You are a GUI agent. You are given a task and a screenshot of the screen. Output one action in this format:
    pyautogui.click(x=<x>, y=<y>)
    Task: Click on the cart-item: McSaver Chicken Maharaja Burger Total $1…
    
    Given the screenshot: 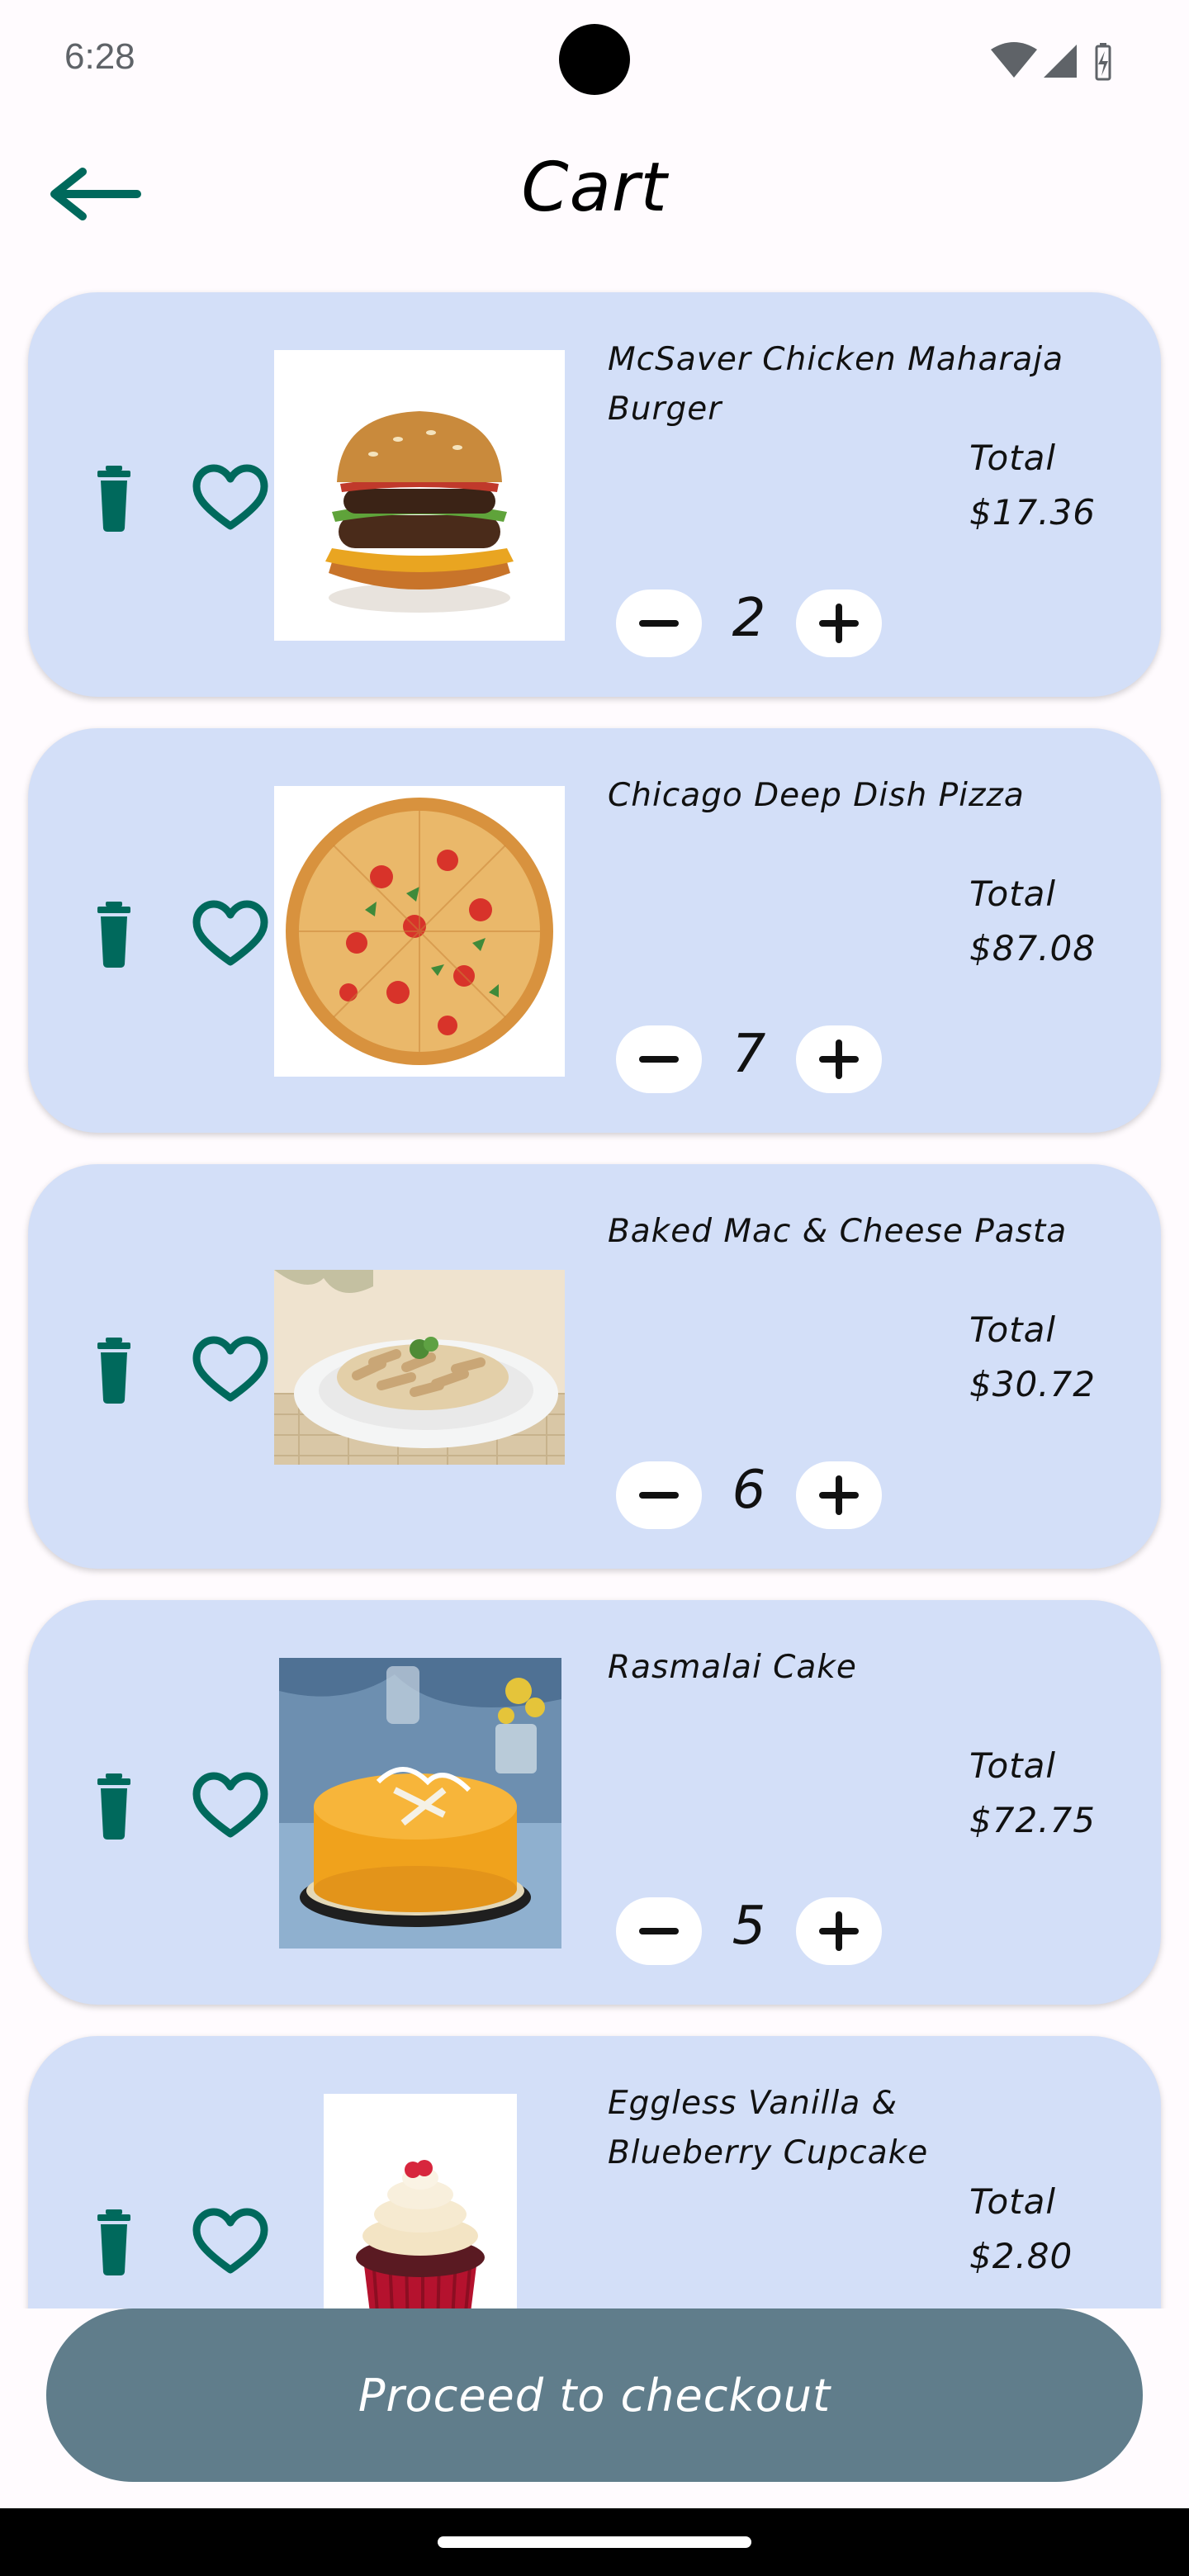 What is the action you would take?
    pyautogui.click(x=594, y=494)
    